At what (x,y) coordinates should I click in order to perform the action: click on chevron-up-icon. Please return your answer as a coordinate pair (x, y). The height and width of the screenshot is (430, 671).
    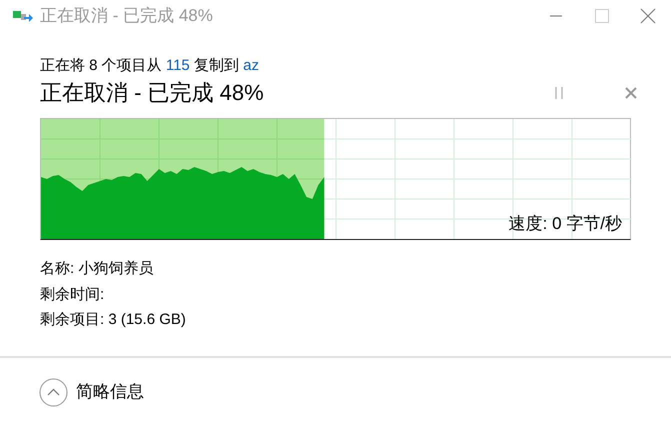
    Looking at the image, I should click on (53, 392).